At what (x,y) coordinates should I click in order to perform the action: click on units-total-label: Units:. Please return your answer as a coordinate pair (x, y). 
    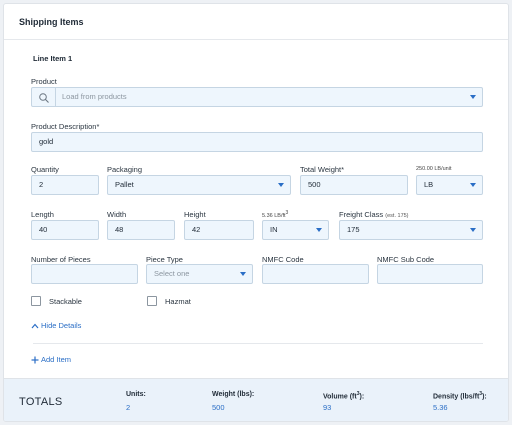
    Looking at the image, I should click on (136, 394).